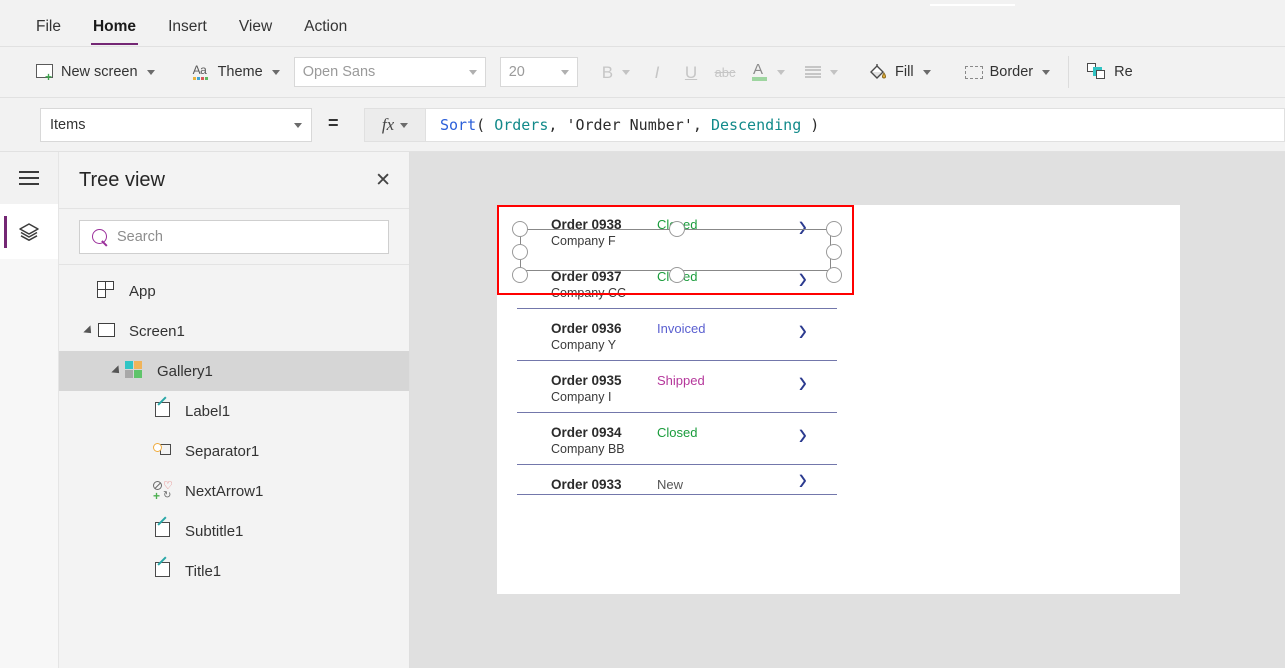  What do you see at coordinates (972, 5) in the screenshot?
I see `top-strip-artifact` at bounding box center [972, 5].